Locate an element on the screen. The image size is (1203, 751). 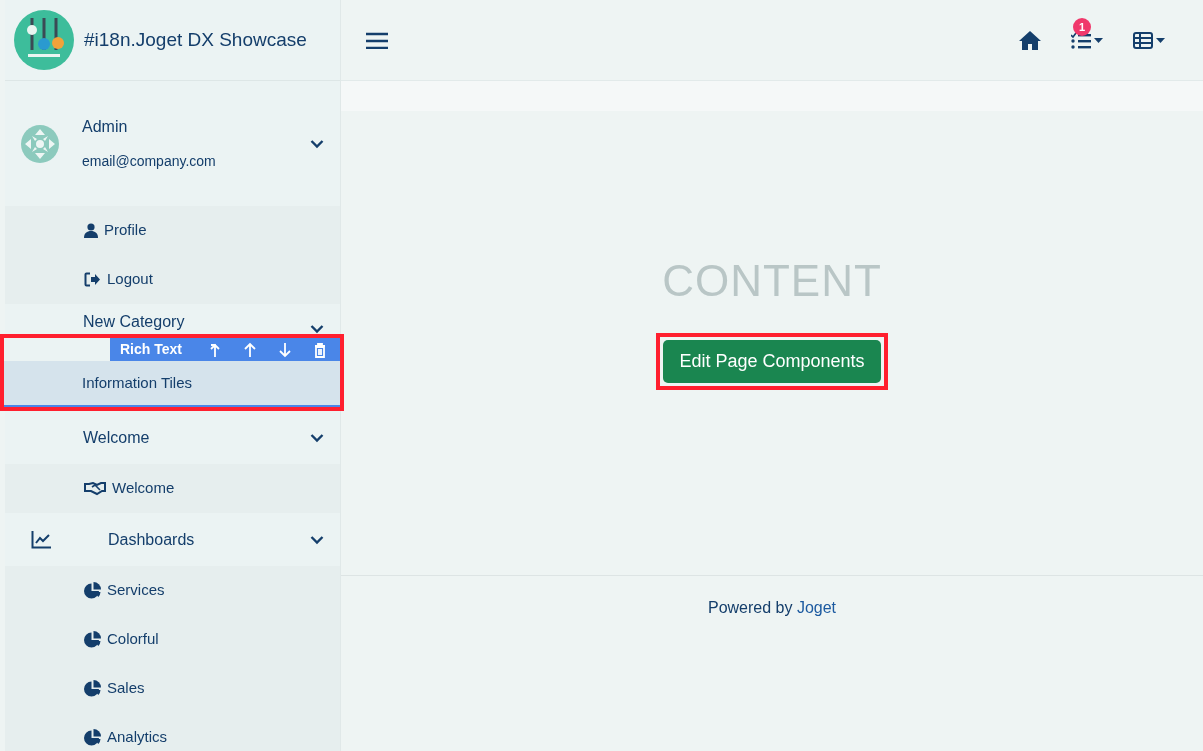
handshake-icon is located at coordinates (95, 488).